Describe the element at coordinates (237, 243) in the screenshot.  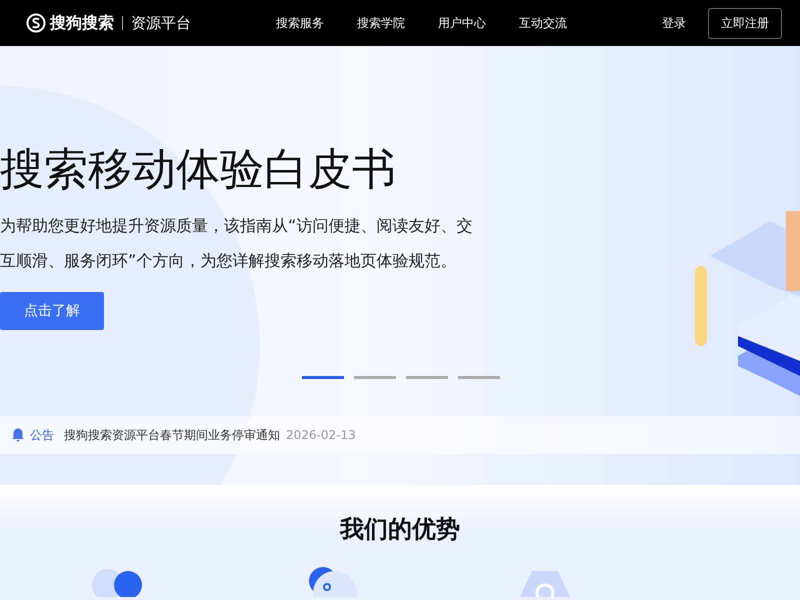
I see `hero-description: 为帮助您更好地提升资源质量，该指南从“访问便捷、阅读友好、交互顺滑、服务闭环”个方向，为您详解搜索移动落地页体验规范。` at that location.